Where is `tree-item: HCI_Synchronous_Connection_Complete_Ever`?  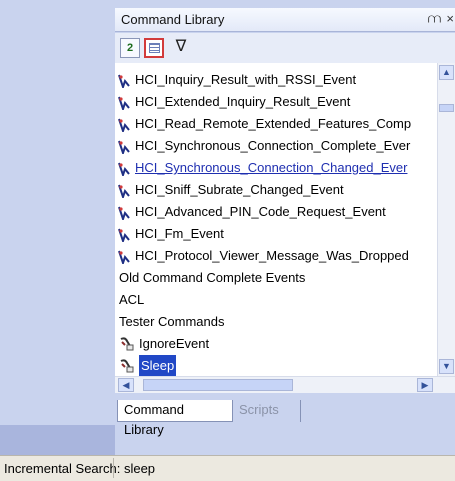
tree-item: HCI_Synchronous_Connection_Complete_Ever is located at coordinates (276, 146).